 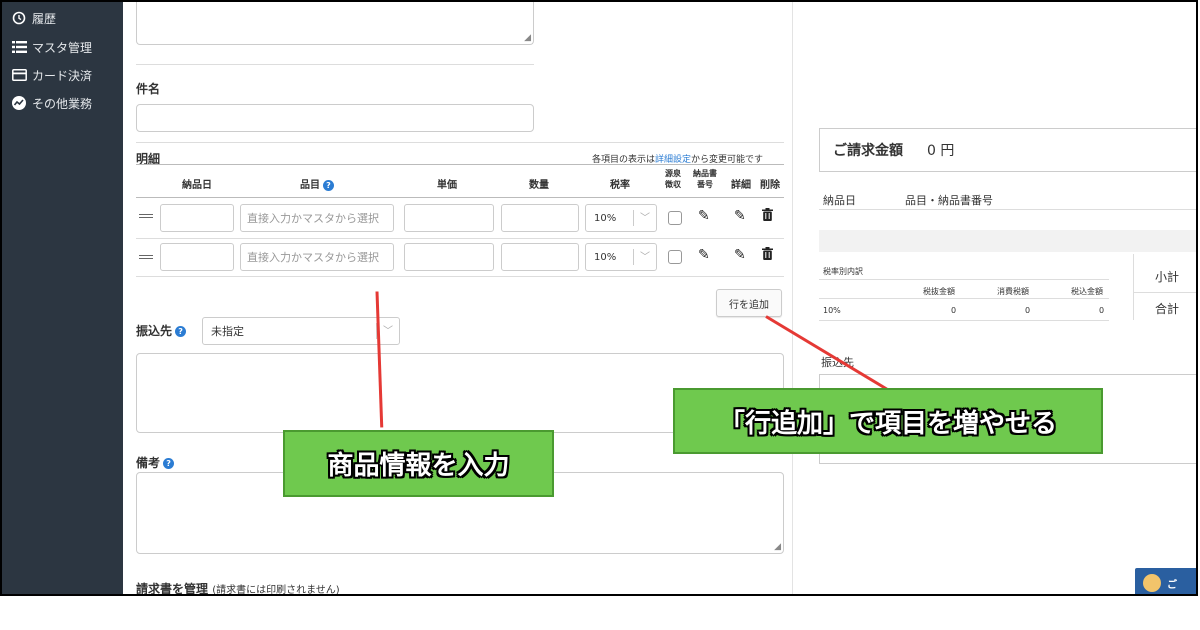 I want to click on history-icon, so click(x=19, y=18).